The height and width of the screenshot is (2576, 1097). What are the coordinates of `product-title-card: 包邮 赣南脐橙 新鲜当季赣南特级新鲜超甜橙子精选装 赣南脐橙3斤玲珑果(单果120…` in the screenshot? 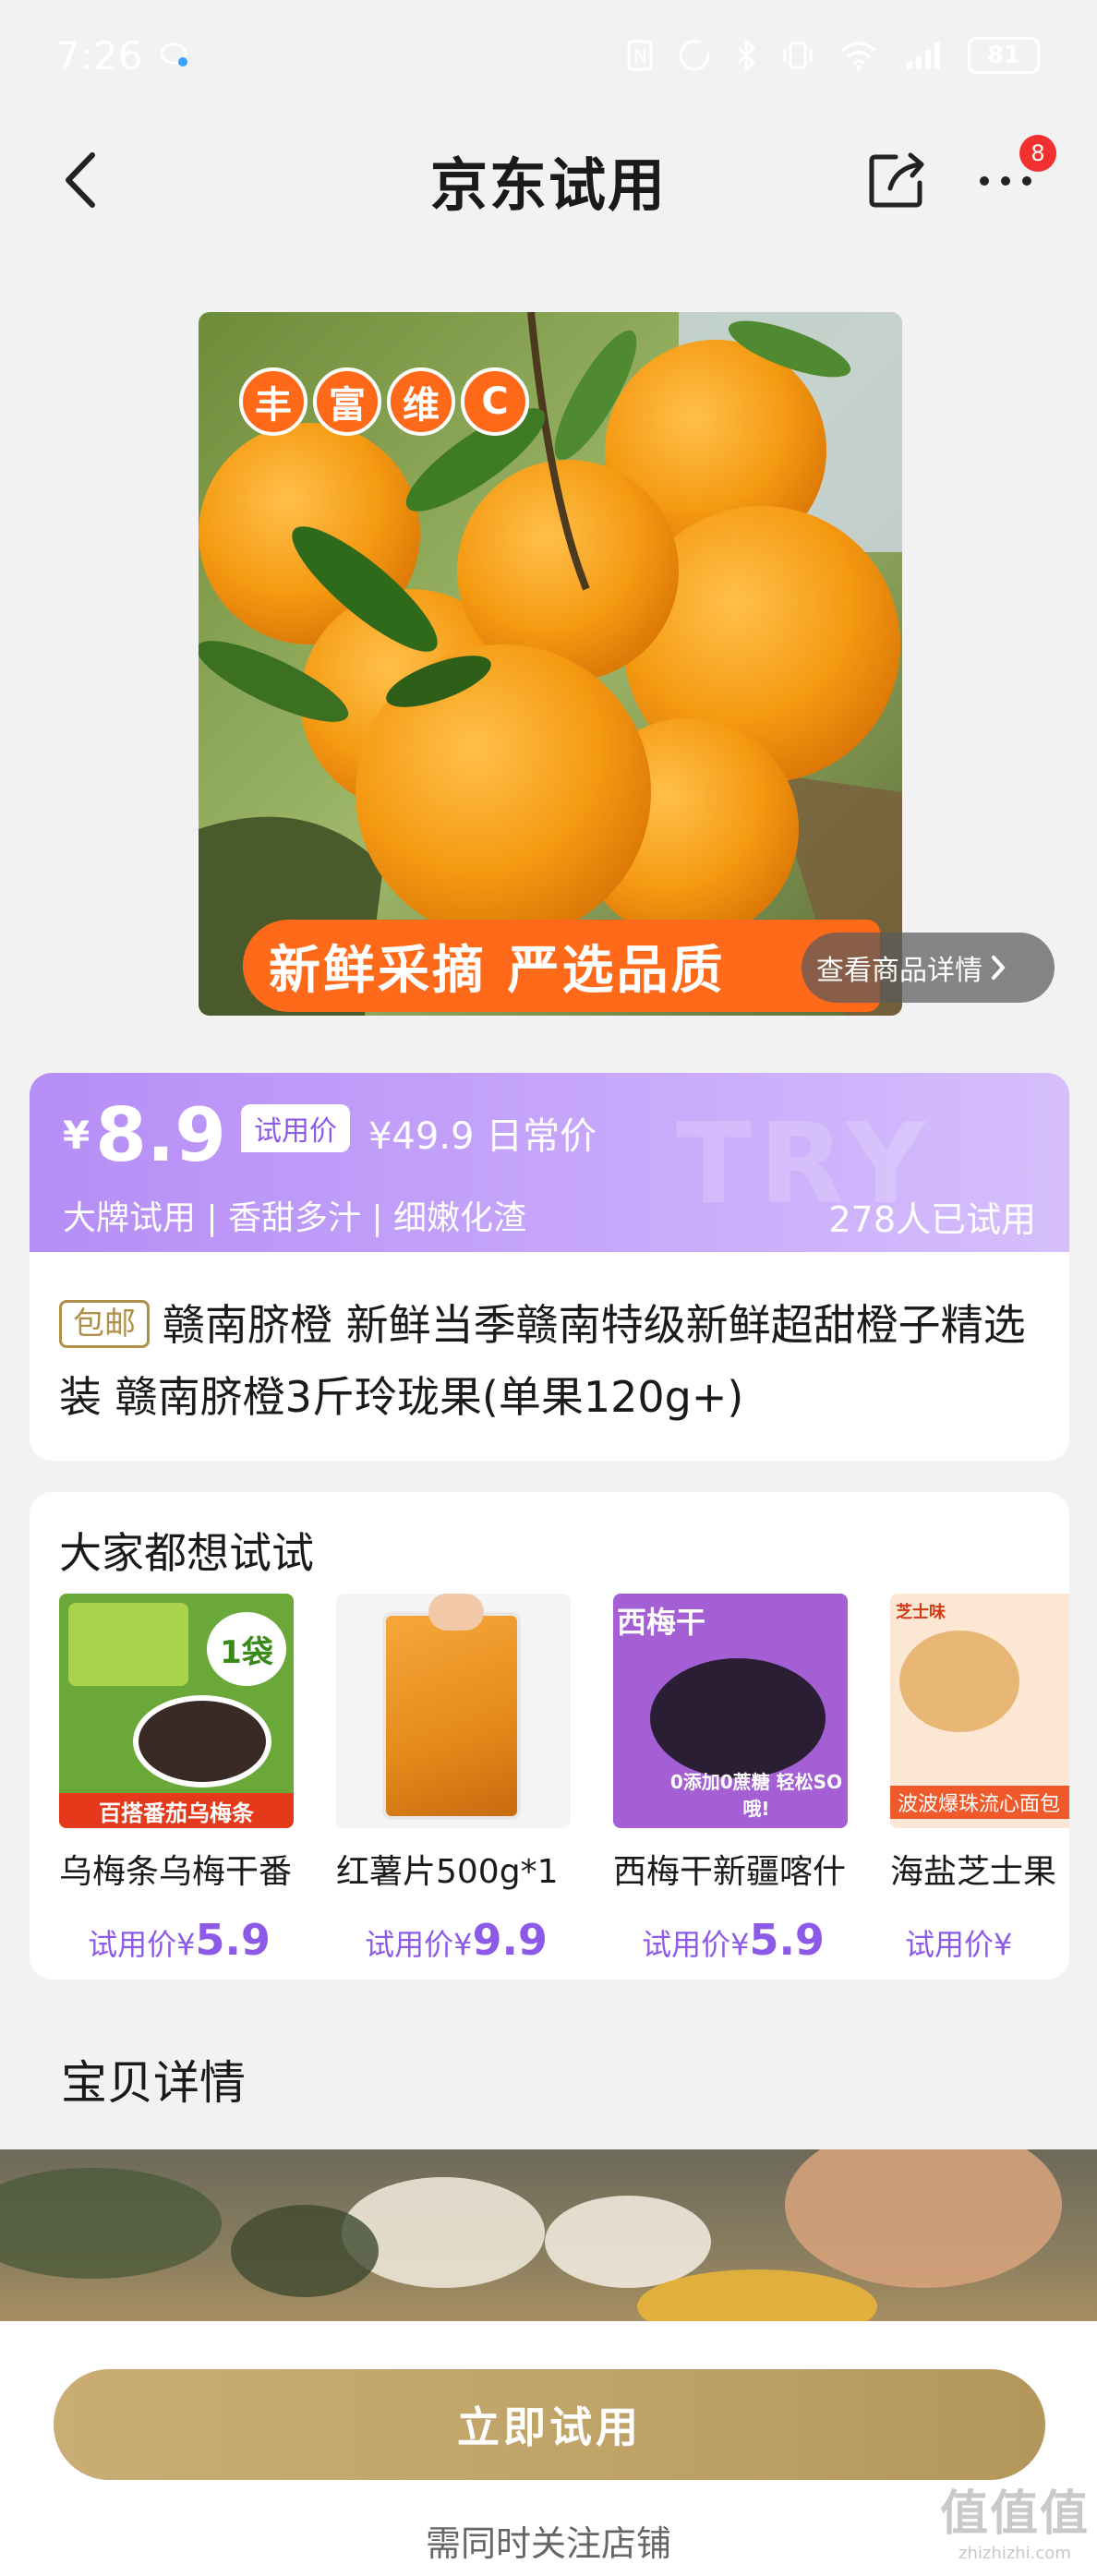 It's located at (549, 1356).